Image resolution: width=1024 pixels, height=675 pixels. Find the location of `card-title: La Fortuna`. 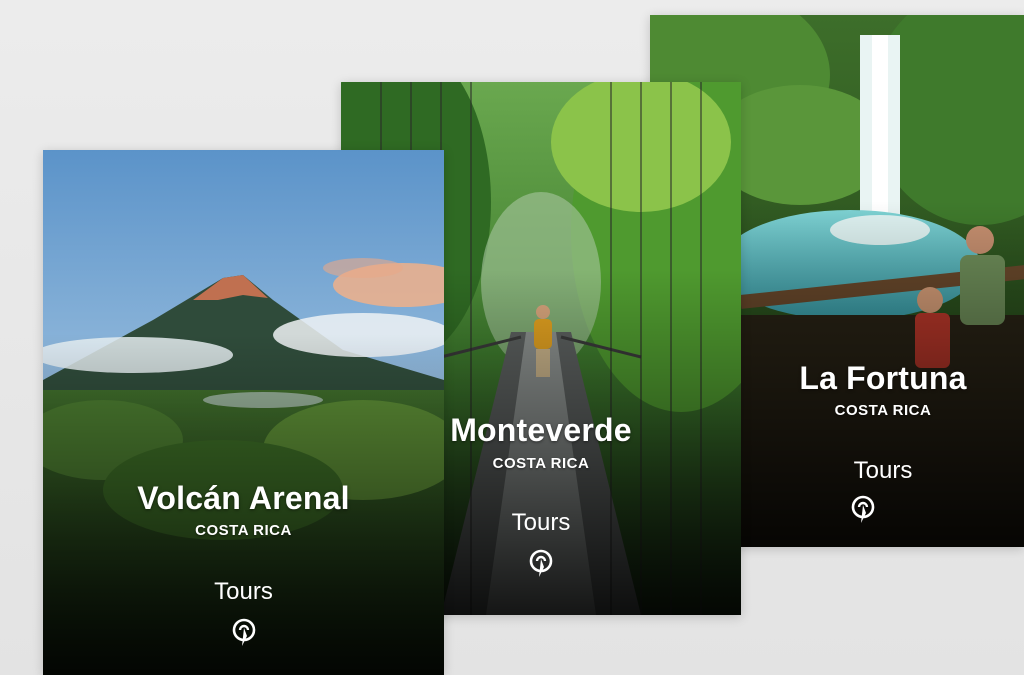

card-title: La Fortuna is located at coordinates (883, 378).